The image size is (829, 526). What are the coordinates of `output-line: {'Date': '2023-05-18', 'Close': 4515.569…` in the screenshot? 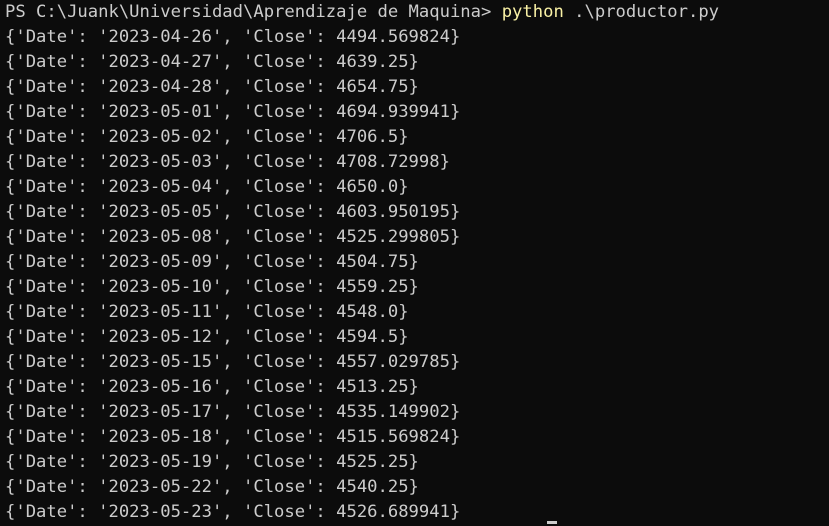 It's located at (233, 437).